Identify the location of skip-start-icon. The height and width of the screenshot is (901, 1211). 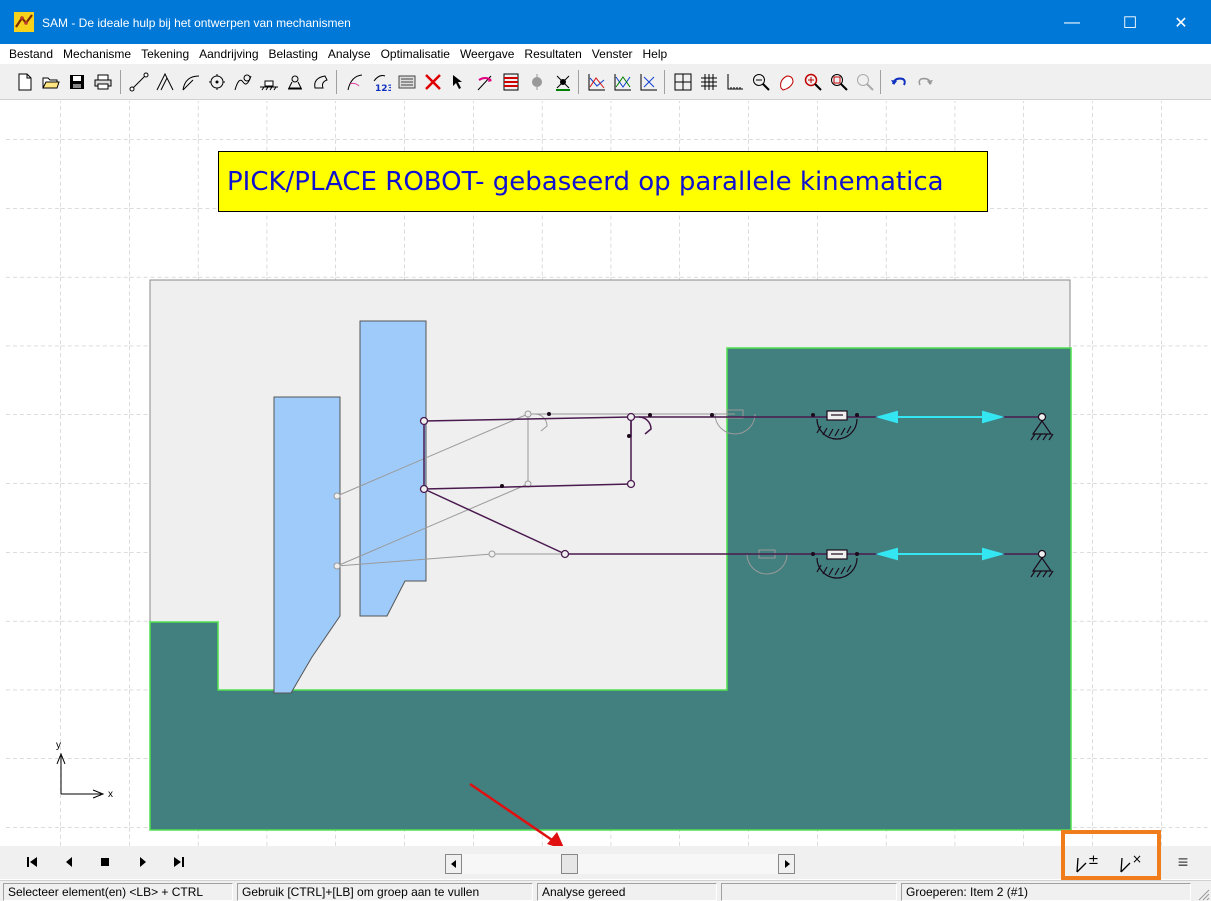
(32, 862).